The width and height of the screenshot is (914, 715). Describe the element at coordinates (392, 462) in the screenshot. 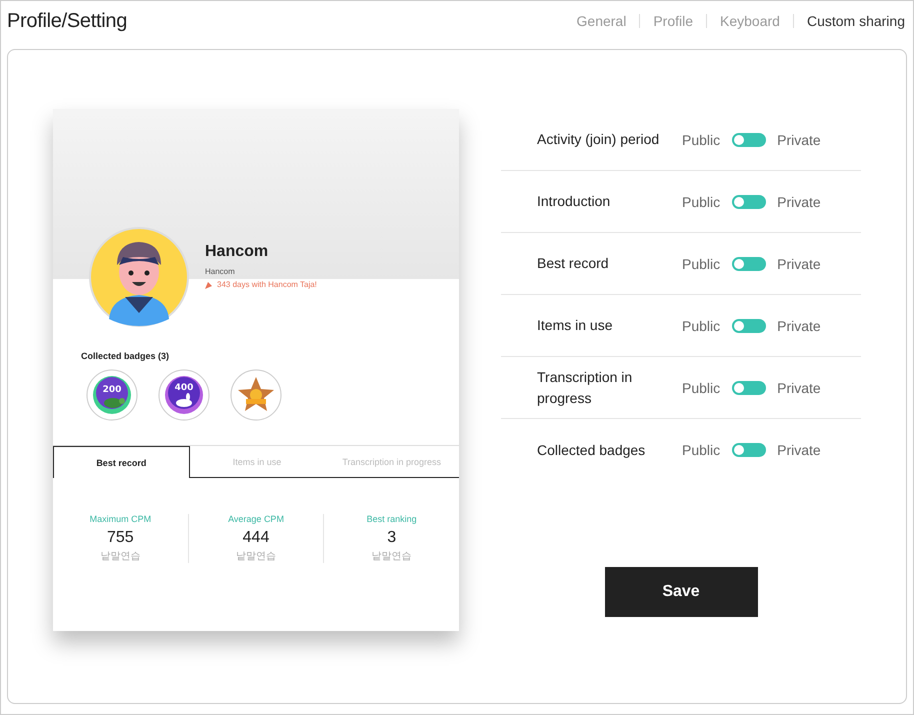

I see `record-tab: Transcription in progress` at that location.